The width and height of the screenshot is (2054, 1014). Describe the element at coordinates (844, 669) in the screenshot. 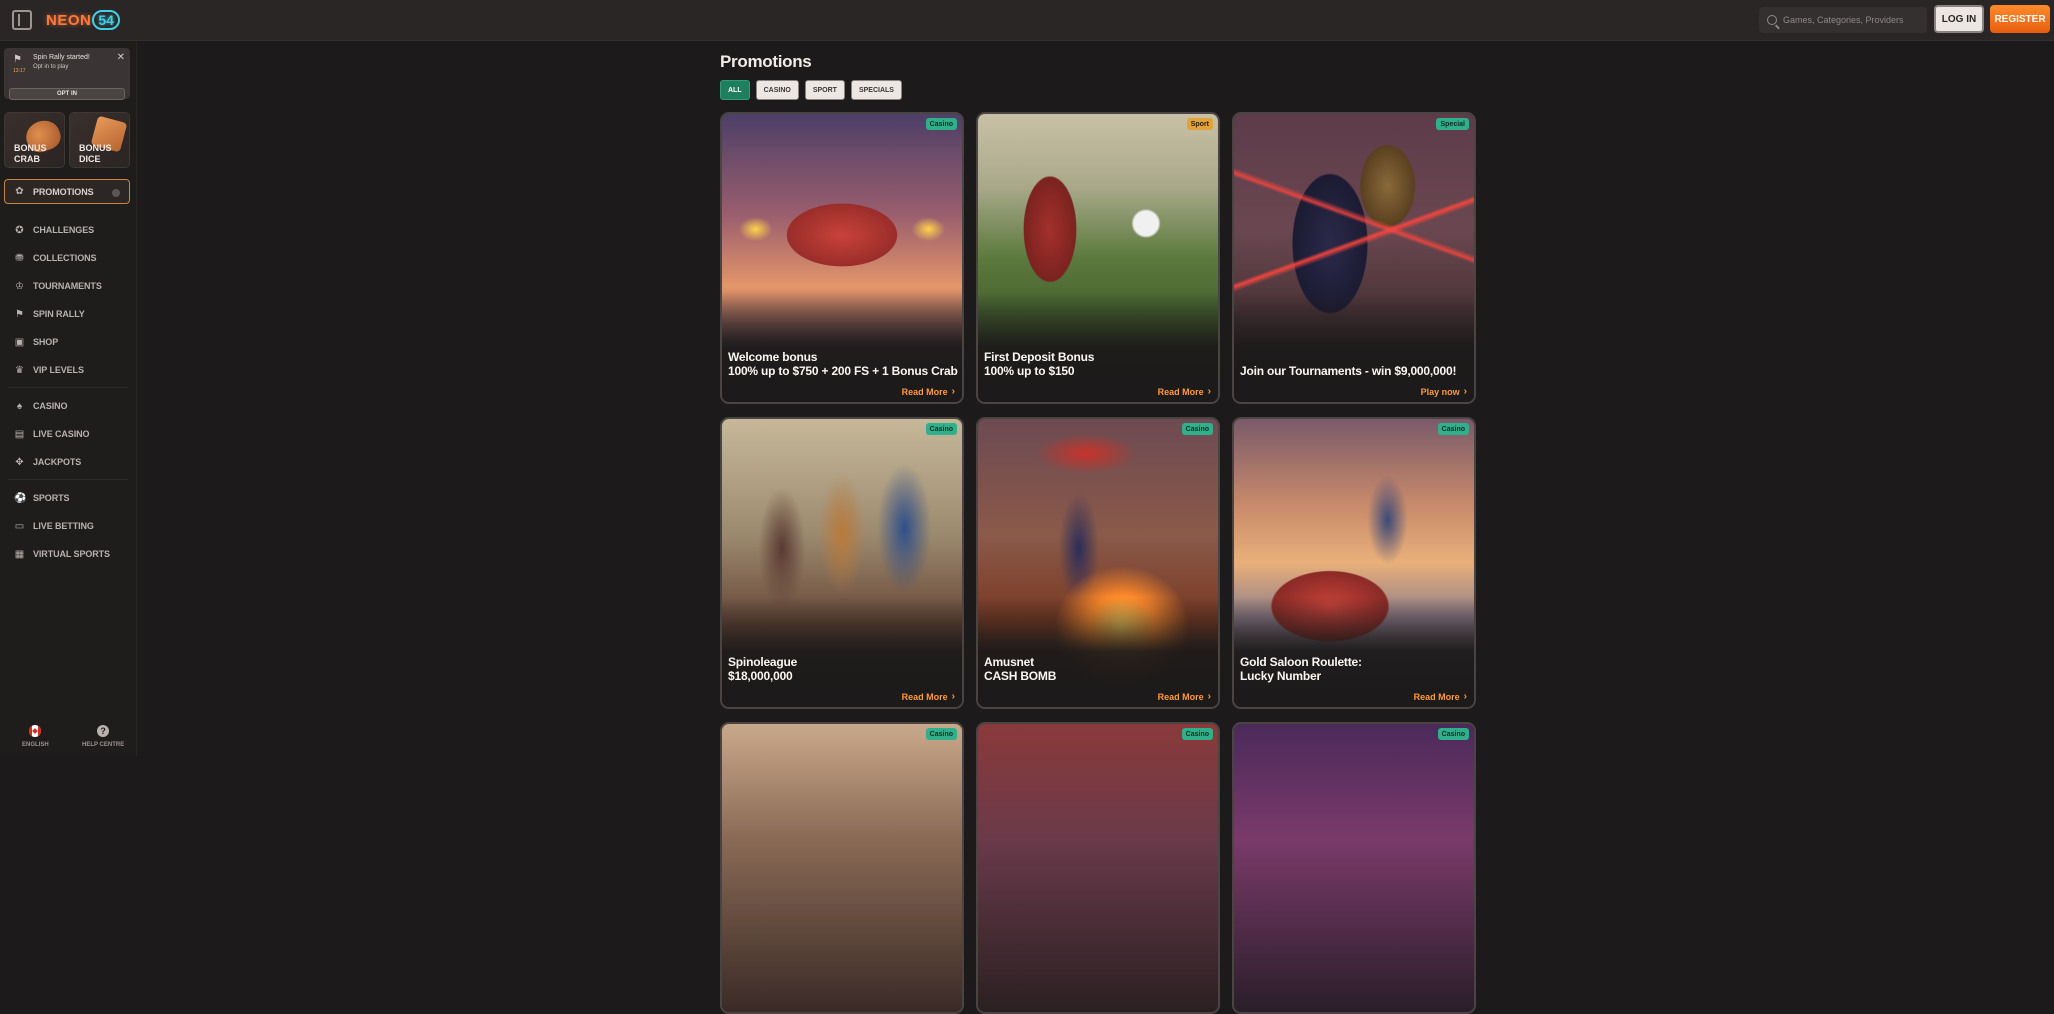

I see `card-title: Spinoleague $18,000,000` at that location.